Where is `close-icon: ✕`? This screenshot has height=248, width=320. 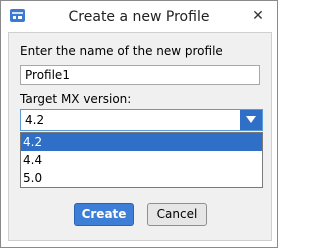 close-icon: ✕ is located at coordinates (258, 16).